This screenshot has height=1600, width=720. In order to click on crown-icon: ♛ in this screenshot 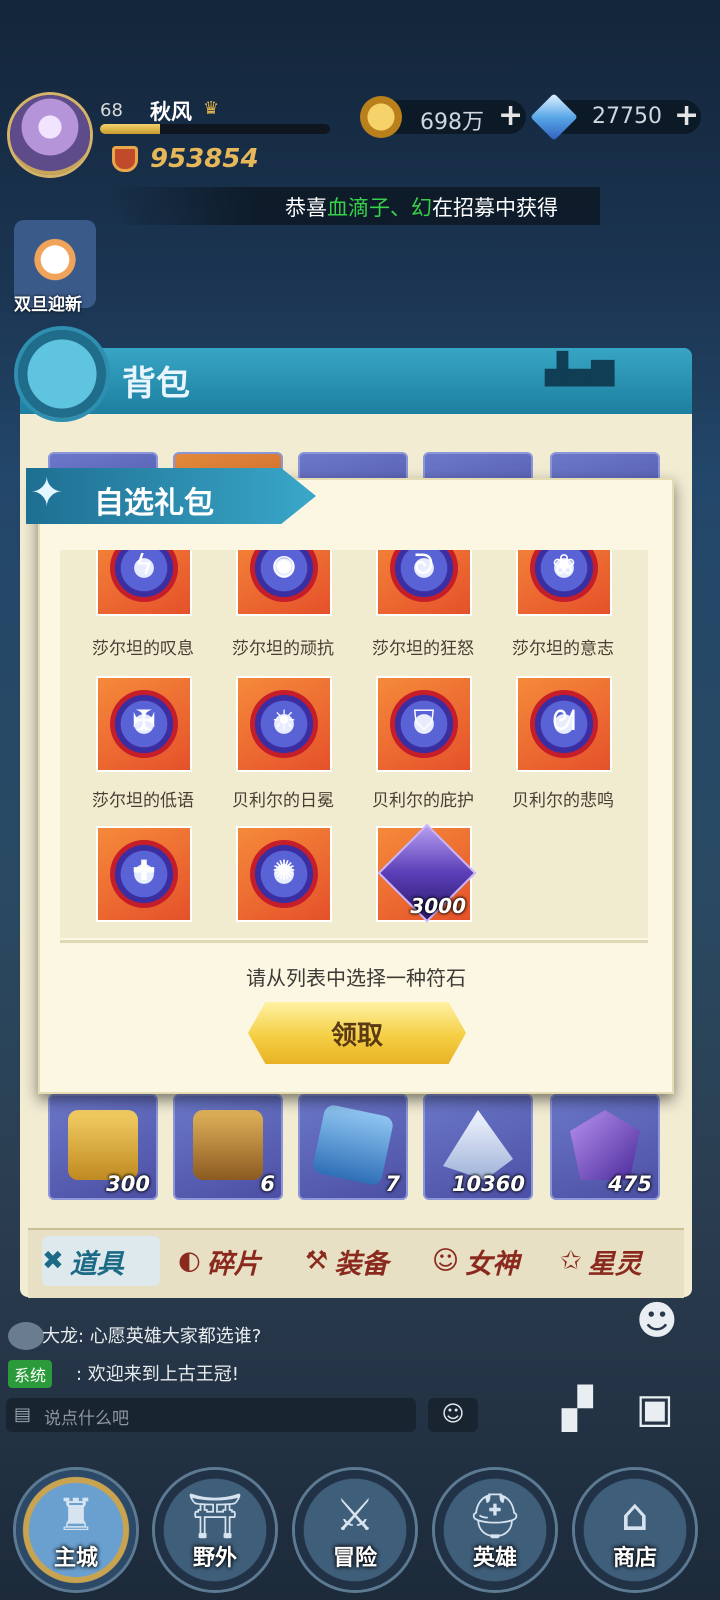, I will do `click(211, 108)`.